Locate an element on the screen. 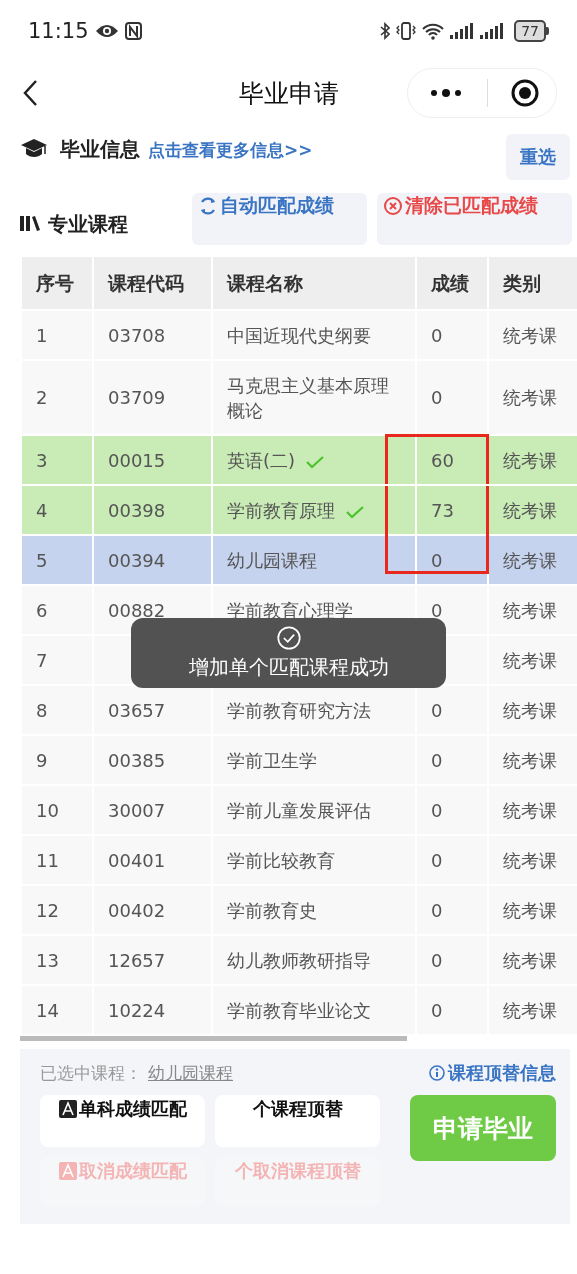 This screenshot has width=577, height=1274. reset-button: 重选 is located at coordinates (538, 157).